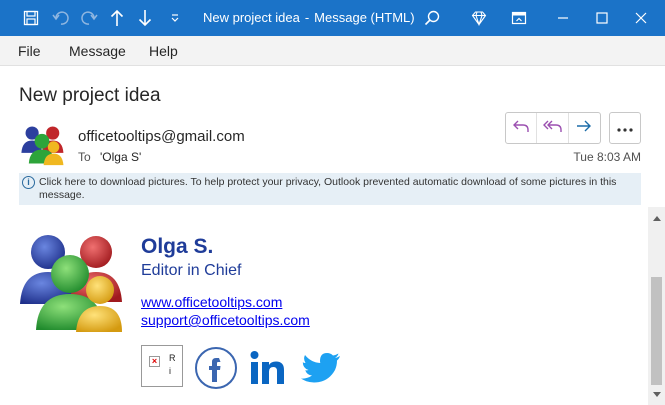 Image resolution: width=665 pixels, height=405 pixels. Describe the element at coordinates (364, 17) in the screenshot. I see `app-name: Message (HTML)` at that location.